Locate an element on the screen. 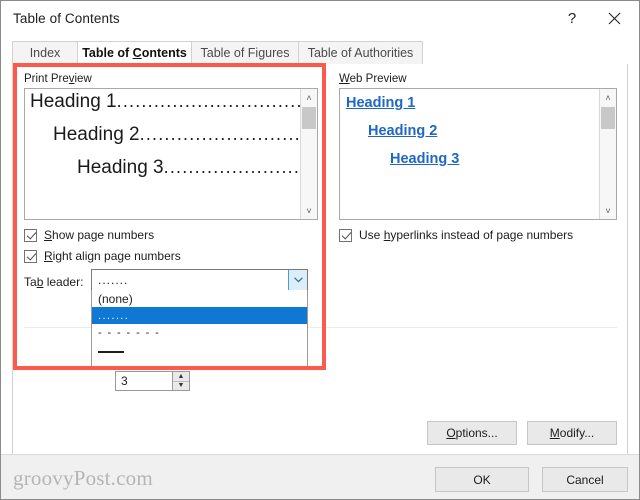 The height and width of the screenshot is (500, 640). checkbox-label: Use hyperlinks instead of page numbers is located at coordinates (466, 235).